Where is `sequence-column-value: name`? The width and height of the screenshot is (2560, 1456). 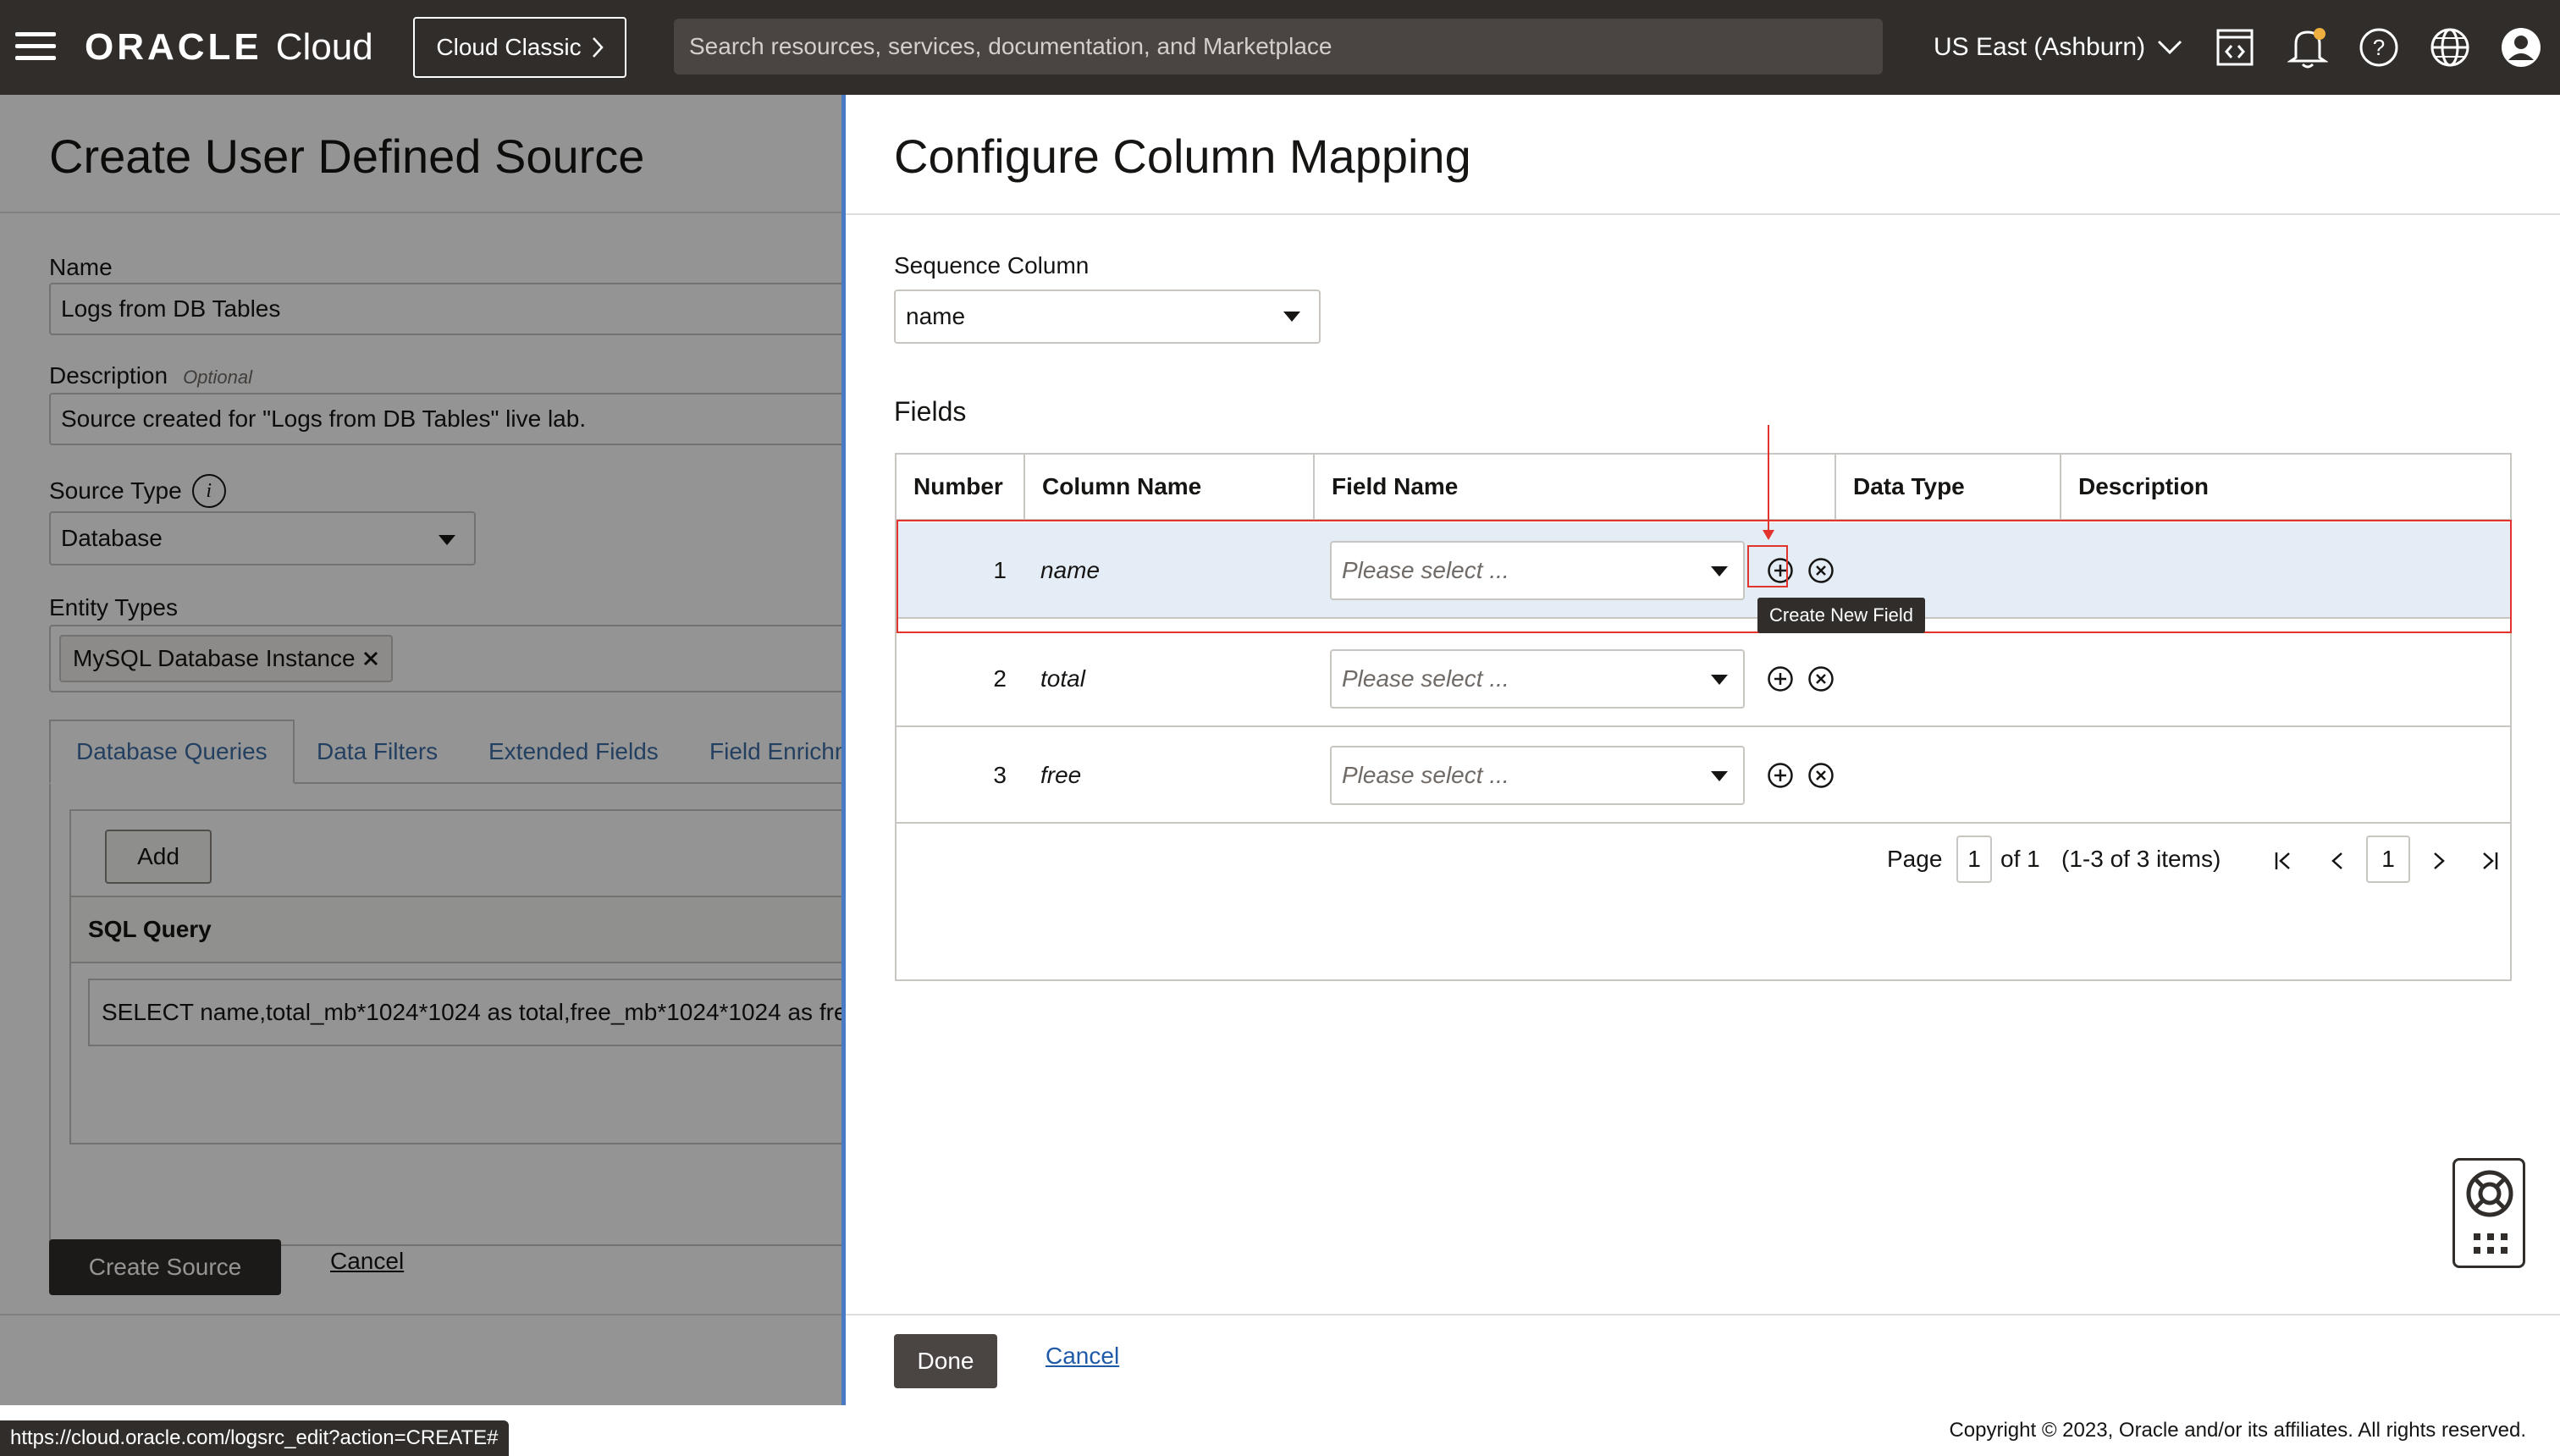
sequence-column-value: name is located at coordinates (936, 316).